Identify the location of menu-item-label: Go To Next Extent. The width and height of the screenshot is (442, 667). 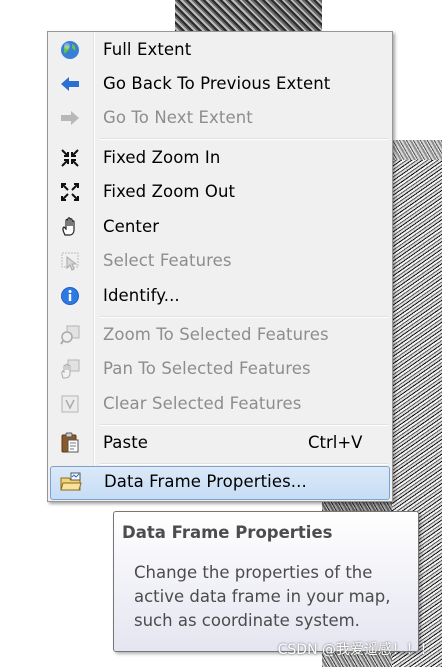
(178, 117).